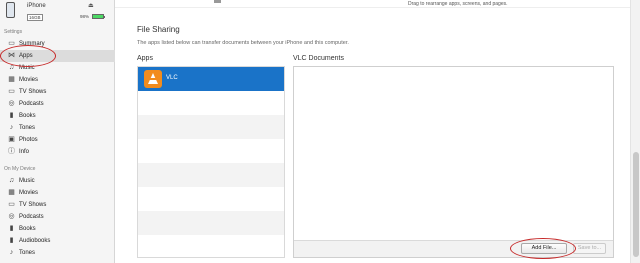 Image resolution: width=640 pixels, height=263 pixels. What do you see at coordinates (372, 4) in the screenshot?
I see `top-strip` at bounding box center [372, 4].